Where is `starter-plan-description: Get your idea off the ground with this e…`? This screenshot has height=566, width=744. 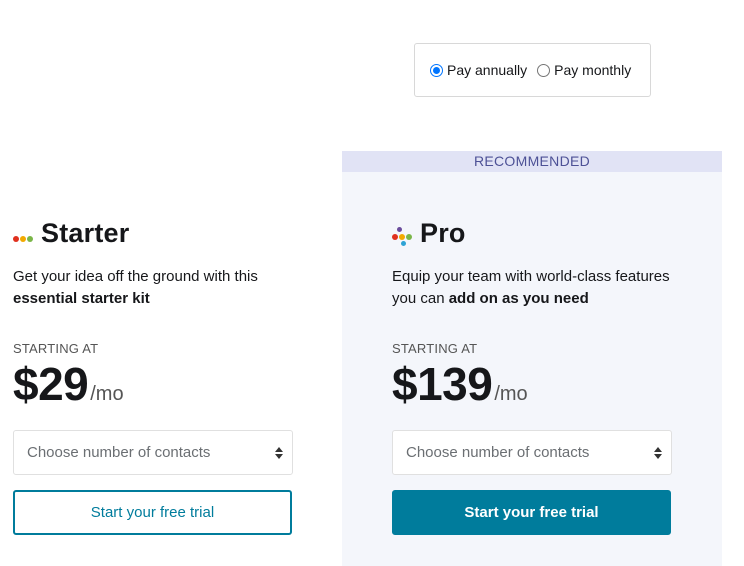
starter-plan-description: Get your idea off the ground with this e… is located at coordinates (155, 288).